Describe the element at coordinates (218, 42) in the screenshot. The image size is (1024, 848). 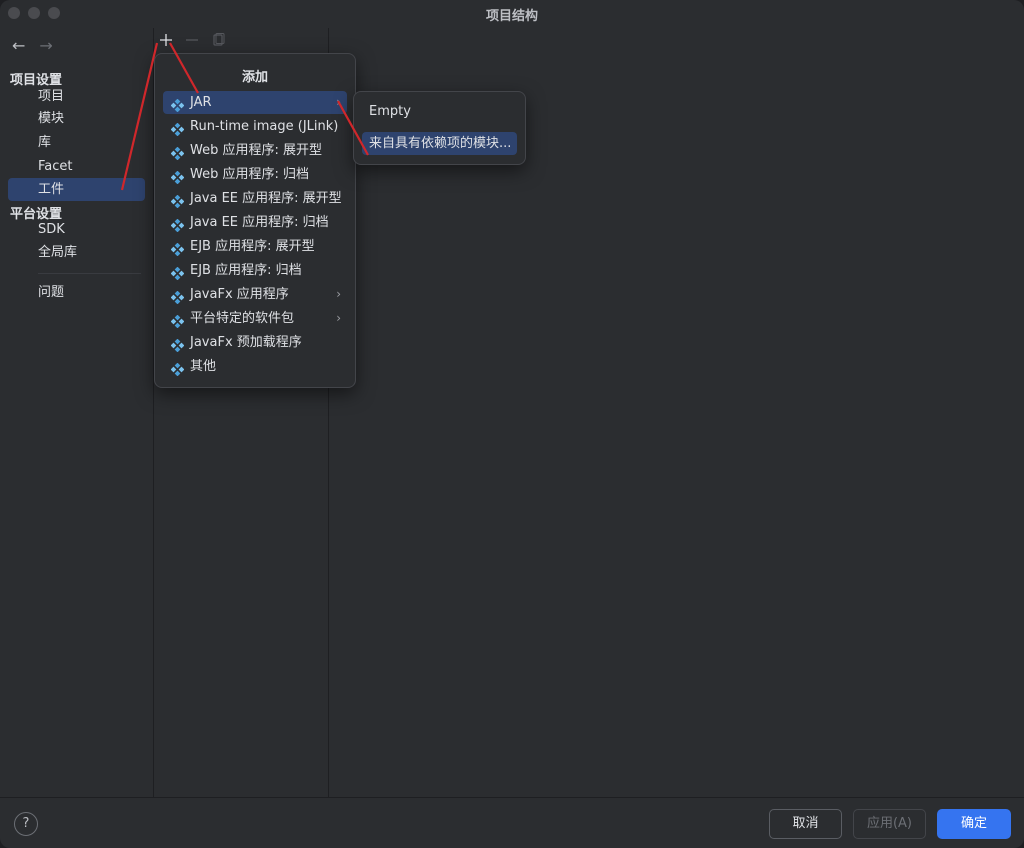
I see `copy-icon` at that location.